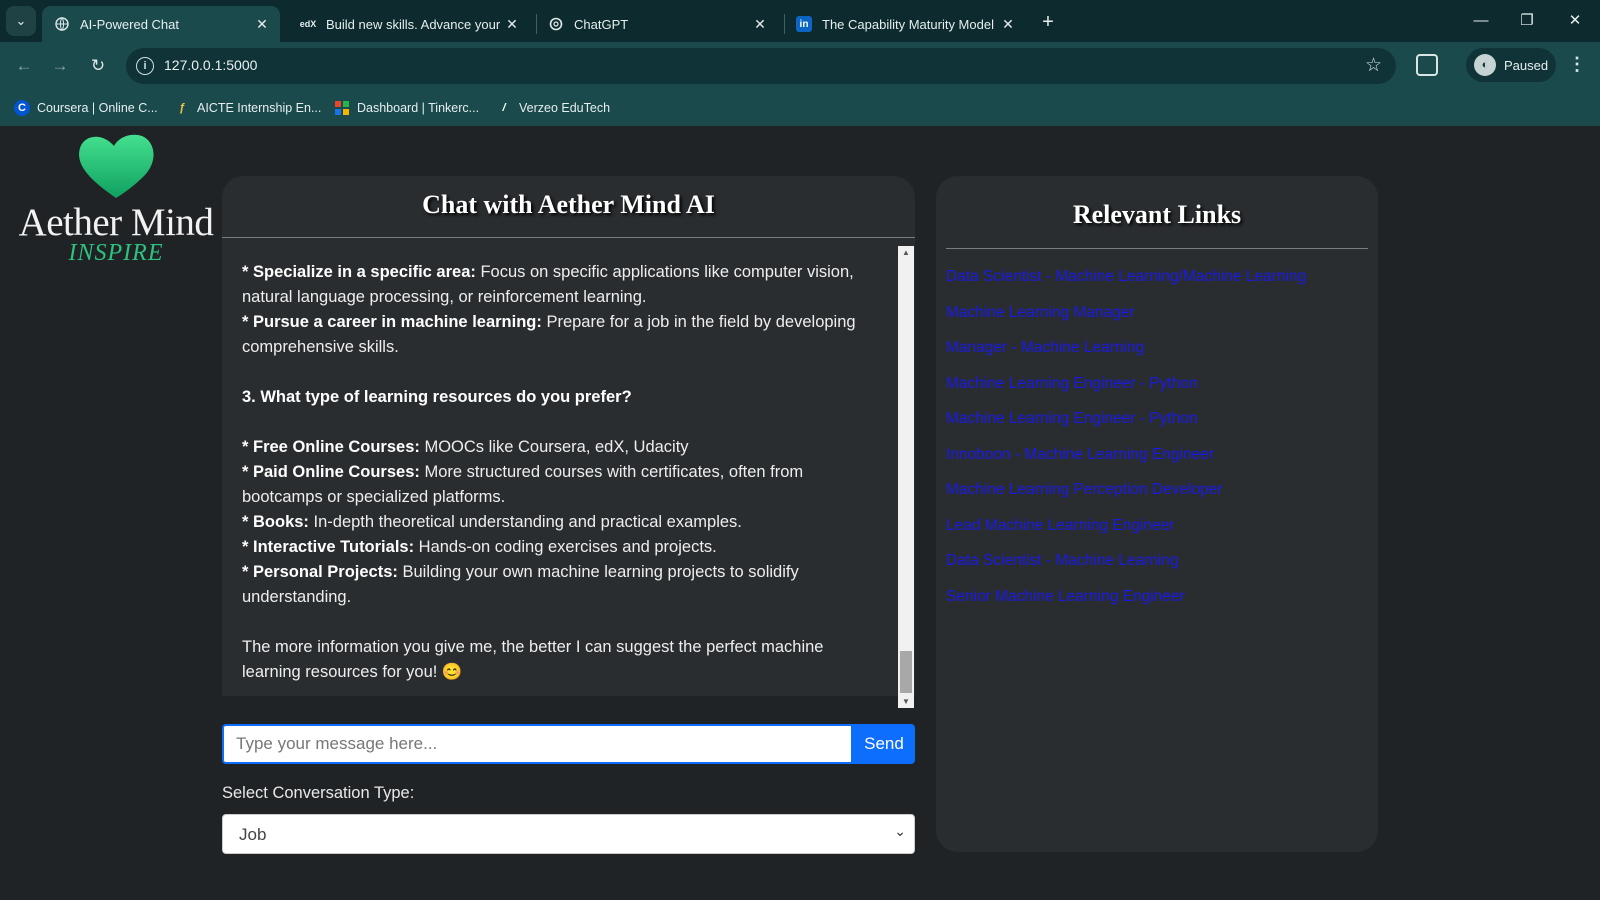 The height and width of the screenshot is (900, 1600). I want to click on bookmark-verzeo: / Verzeo EduTech, so click(553, 108).